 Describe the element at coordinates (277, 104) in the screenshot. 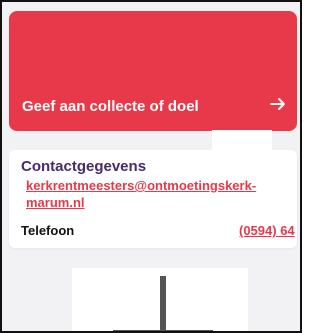

I see `arrow-right-icon` at that location.